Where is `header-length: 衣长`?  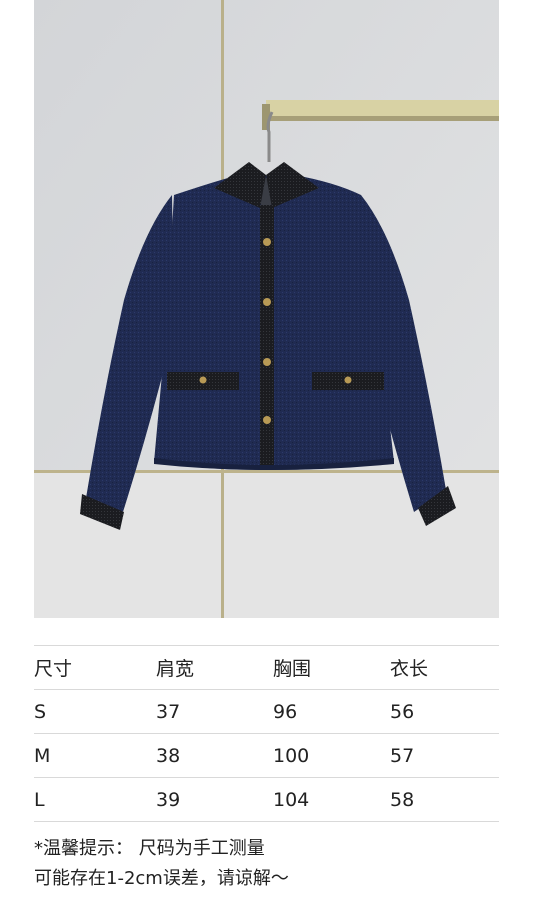 header-length: 衣长 is located at coordinates (444, 667).